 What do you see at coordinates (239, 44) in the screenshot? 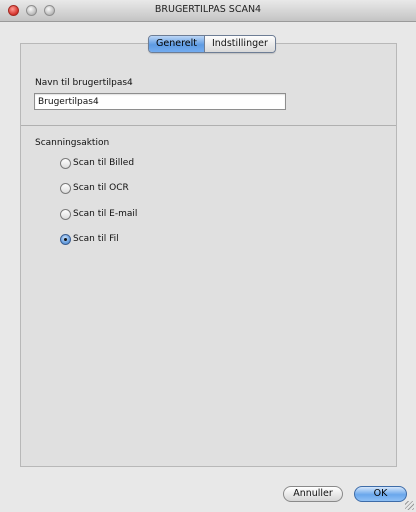
I see `tab-indstillinger: Indstillinger` at bounding box center [239, 44].